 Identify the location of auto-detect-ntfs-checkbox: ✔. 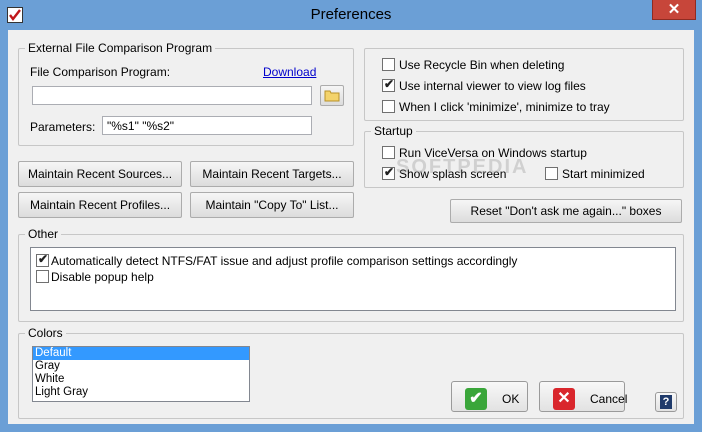
(42, 259).